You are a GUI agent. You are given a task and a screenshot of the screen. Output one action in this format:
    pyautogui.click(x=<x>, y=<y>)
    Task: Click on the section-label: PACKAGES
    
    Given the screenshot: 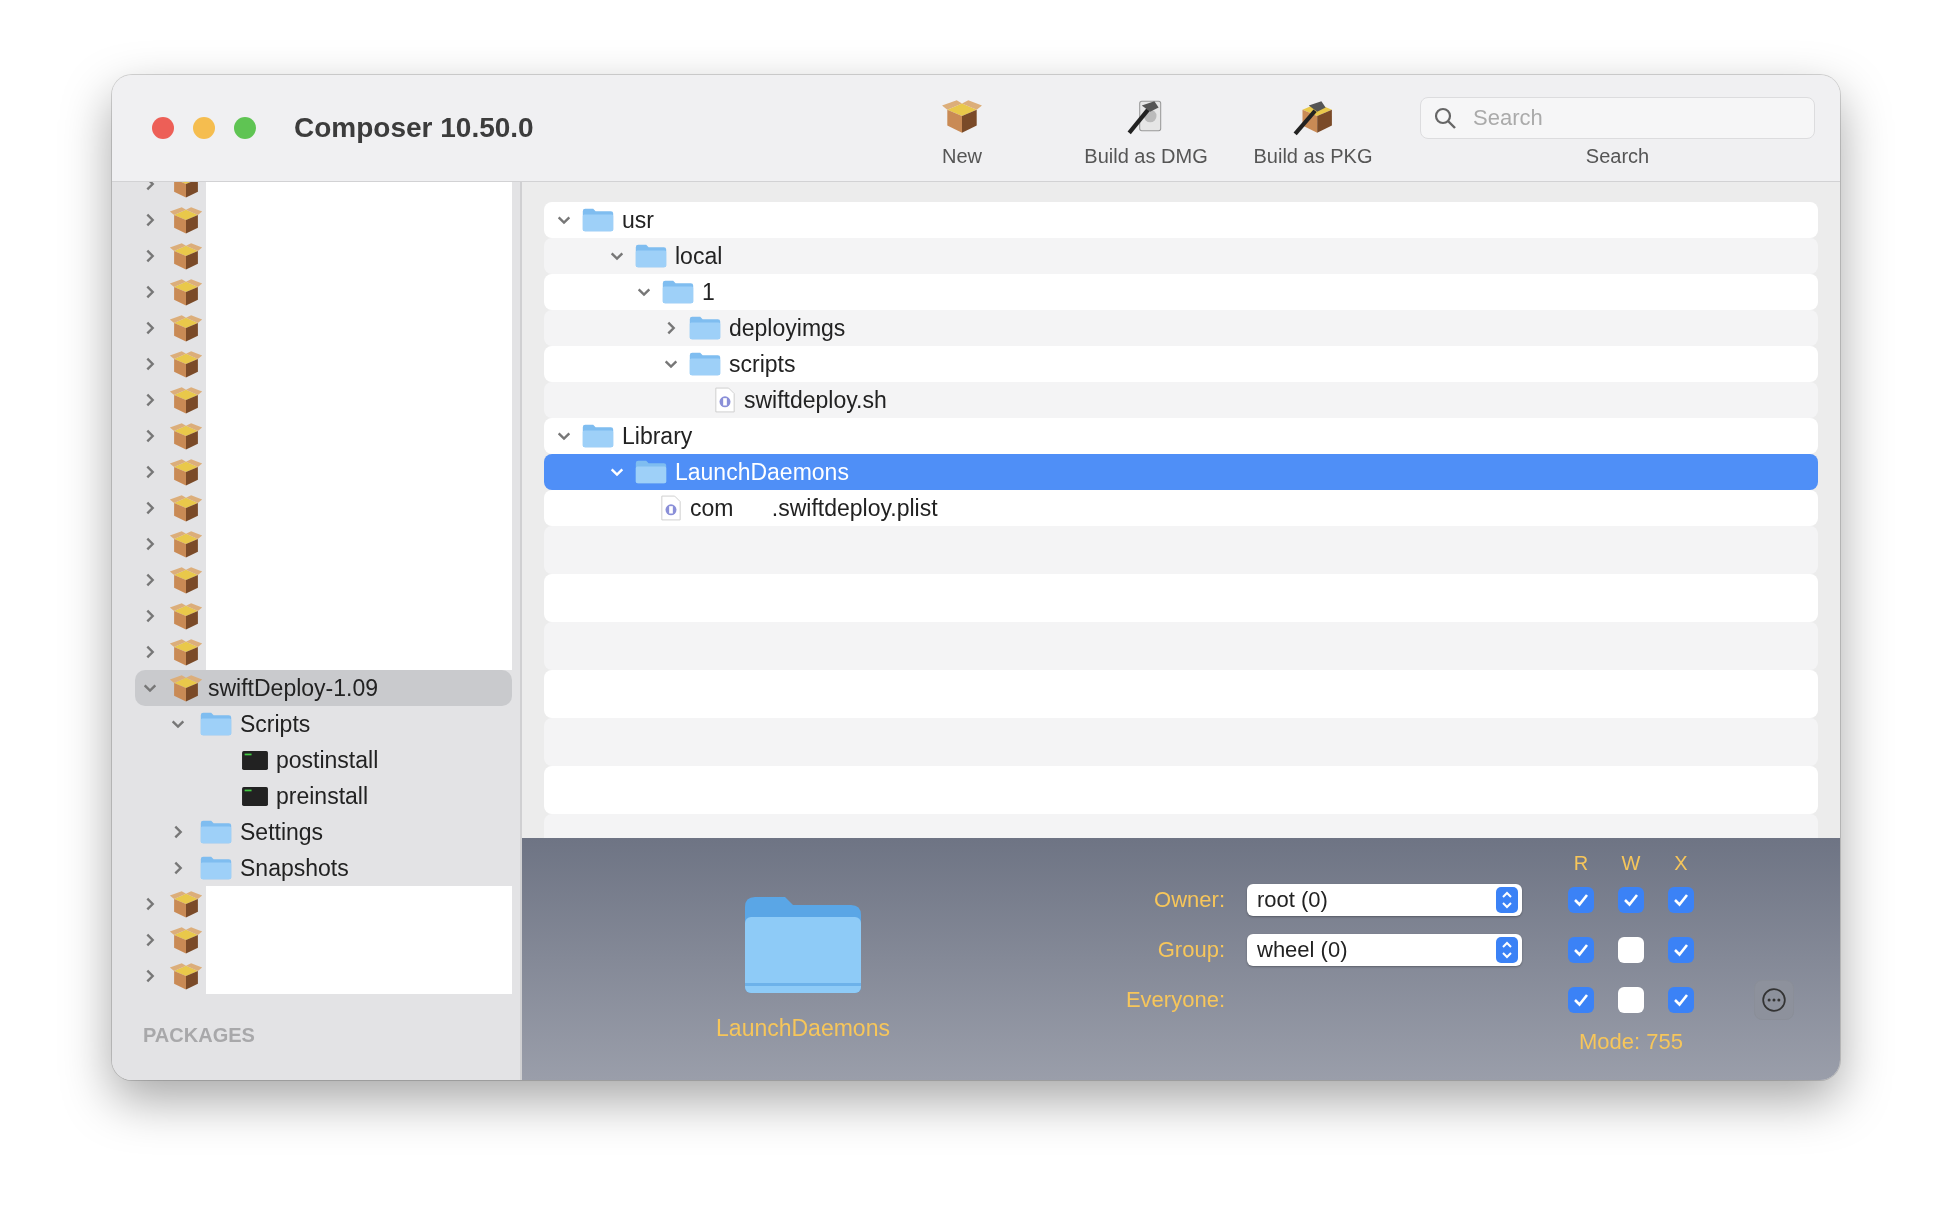 What is the action you would take?
    pyautogui.click(x=199, y=1035)
    